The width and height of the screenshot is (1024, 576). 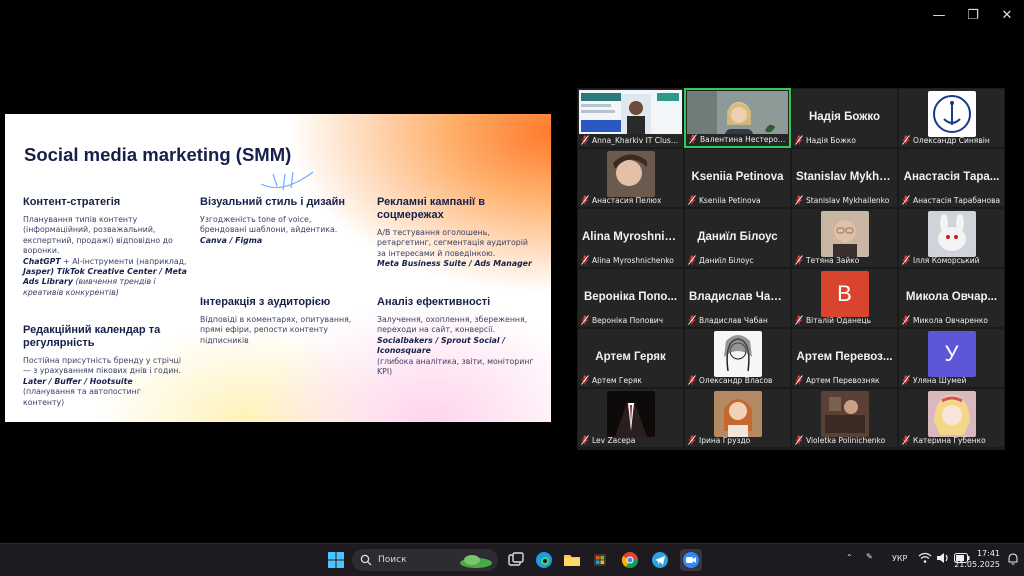 I want to click on participant-tile: Анастасия Пелюх, so click(x=630, y=178).